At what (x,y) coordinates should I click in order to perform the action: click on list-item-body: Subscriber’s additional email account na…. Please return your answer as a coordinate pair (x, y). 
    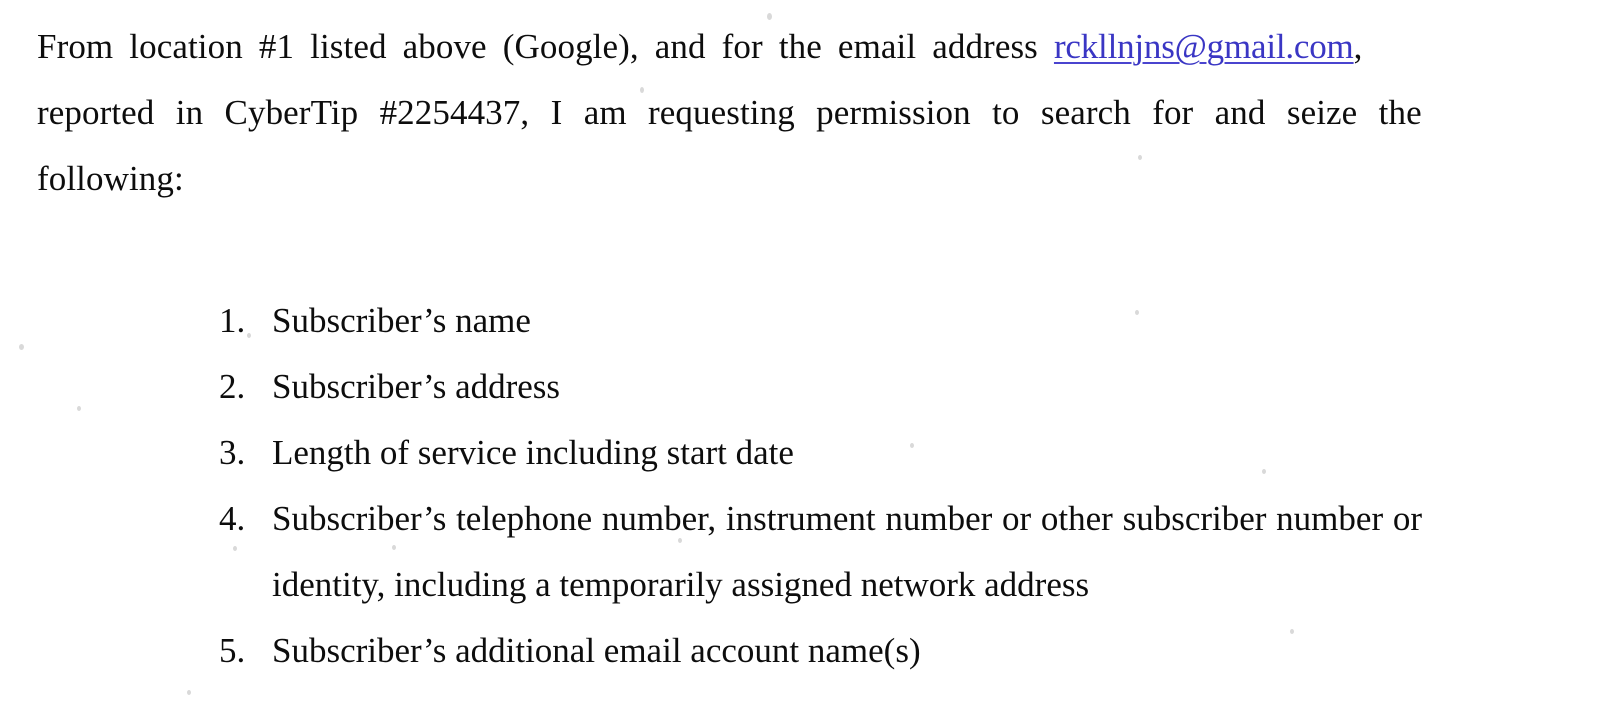
    Looking at the image, I should click on (926, 651).